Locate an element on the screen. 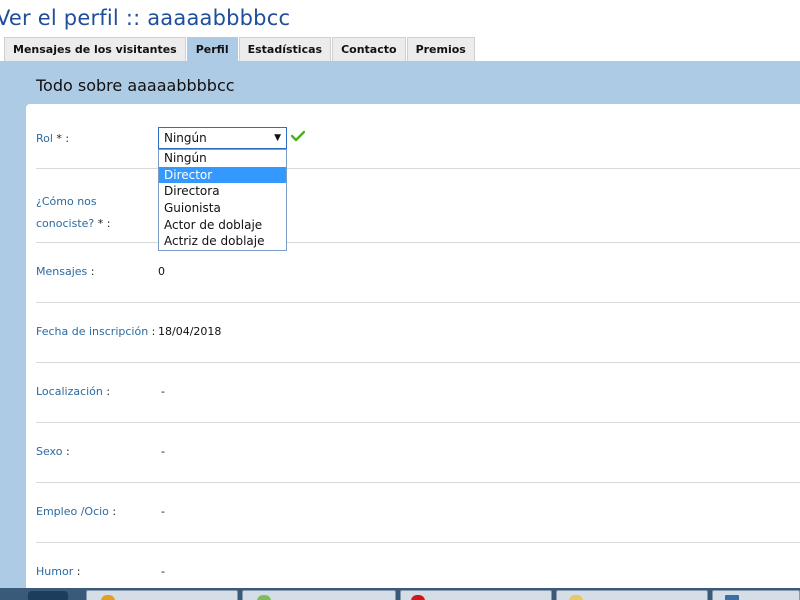 The image size is (800, 600). page-title: Ver el perfil :: aaaaabbbbcc is located at coordinates (145, 18).